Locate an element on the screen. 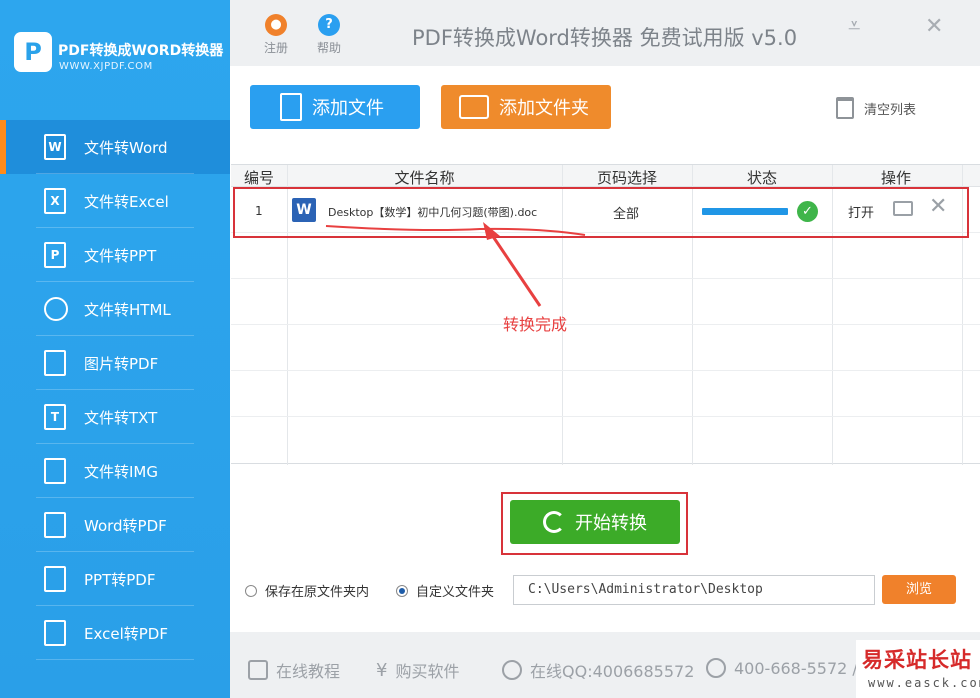  help-button: ? 帮助 is located at coordinates (329, 35).